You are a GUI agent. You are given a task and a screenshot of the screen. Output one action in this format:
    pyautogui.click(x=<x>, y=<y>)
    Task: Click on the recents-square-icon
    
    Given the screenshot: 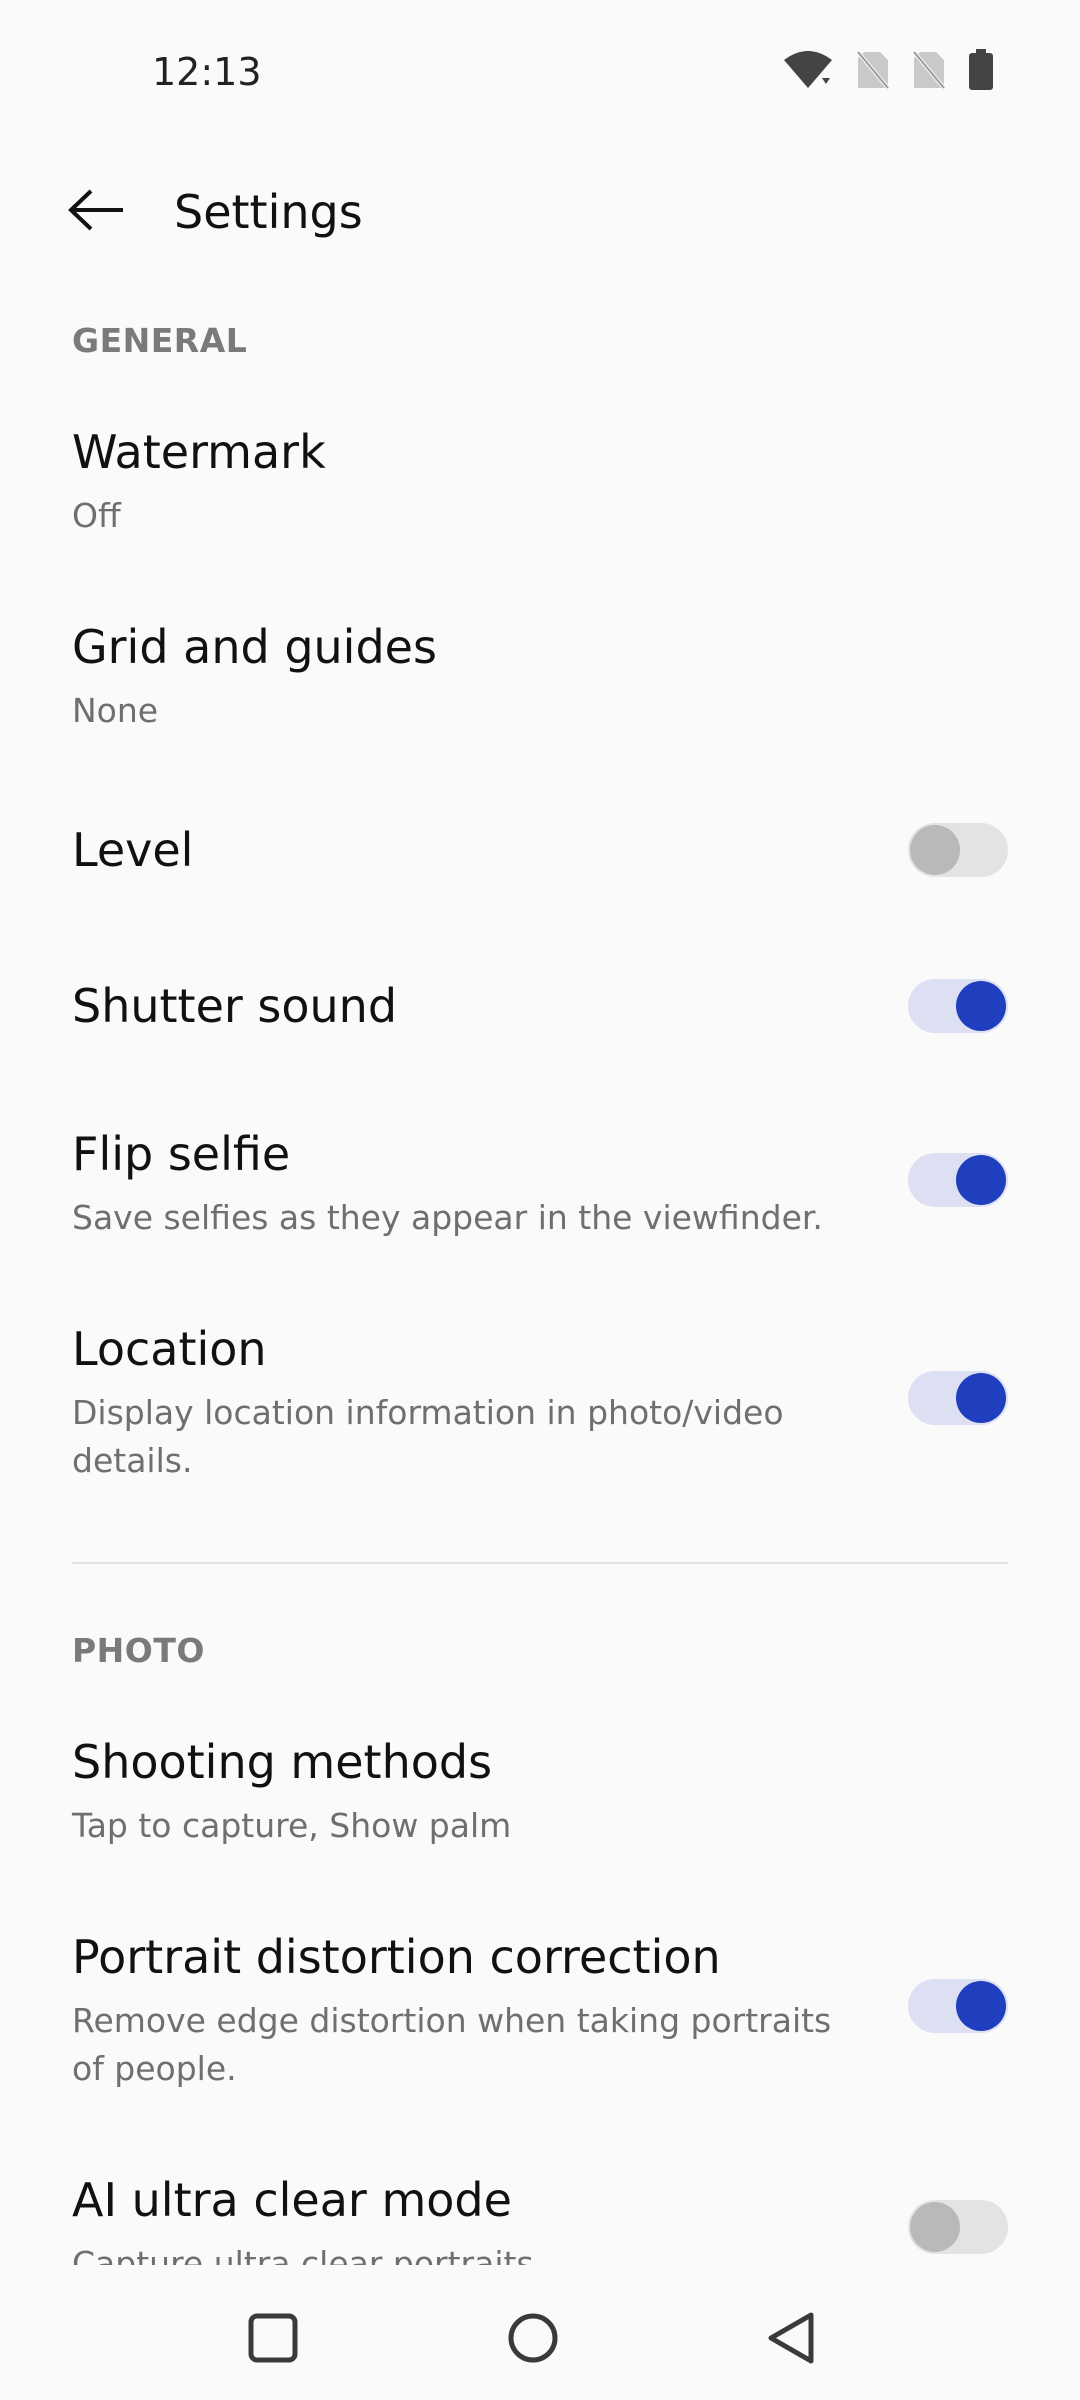 What is the action you would take?
    pyautogui.click(x=273, y=2340)
    